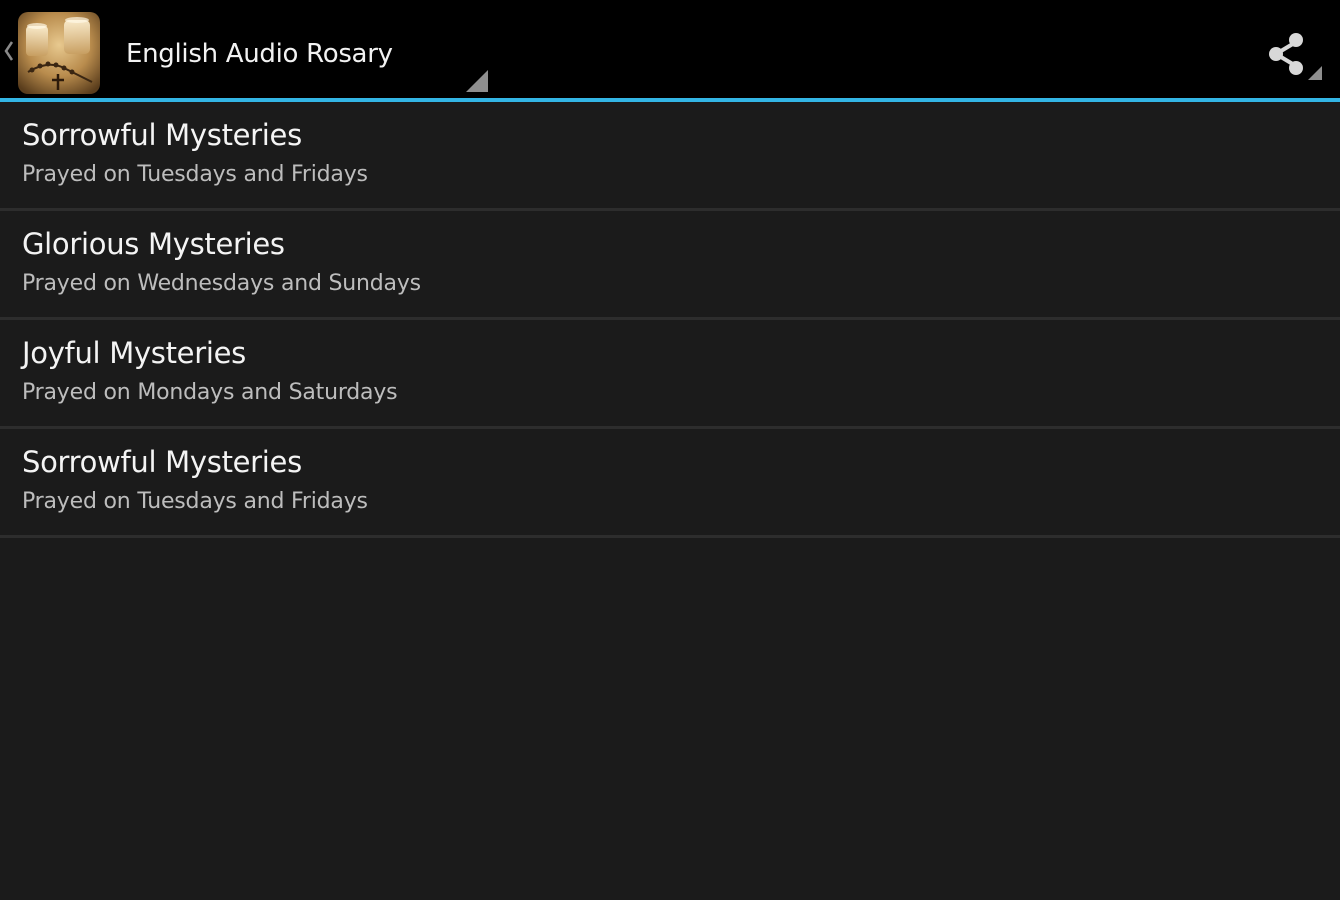  What do you see at coordinates (134, 353) in the screenshot?
I see `item-title: Joyful Mysteries` at bounding box center [134, 353].